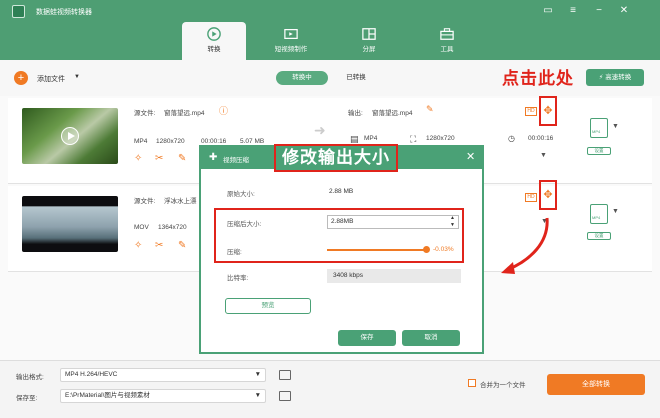 The height and width of the screenshot is (418, 660). What do you see at coordinates (214, 41) in the screenshot?
I see `tab-convert: 转换` at bounding box center [214, 41].